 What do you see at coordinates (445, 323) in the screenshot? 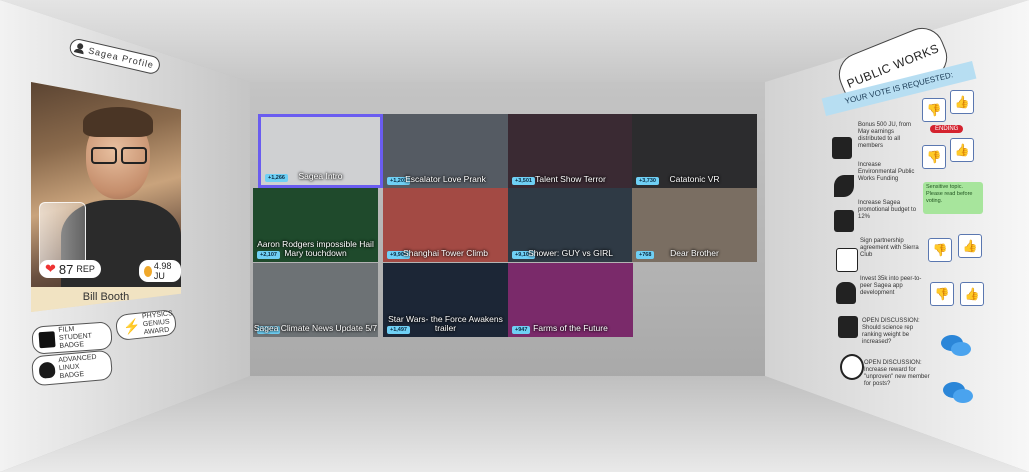
I see `video-title: Star Wars- the Force Awakens trailer` at bounding box center [445, 323].